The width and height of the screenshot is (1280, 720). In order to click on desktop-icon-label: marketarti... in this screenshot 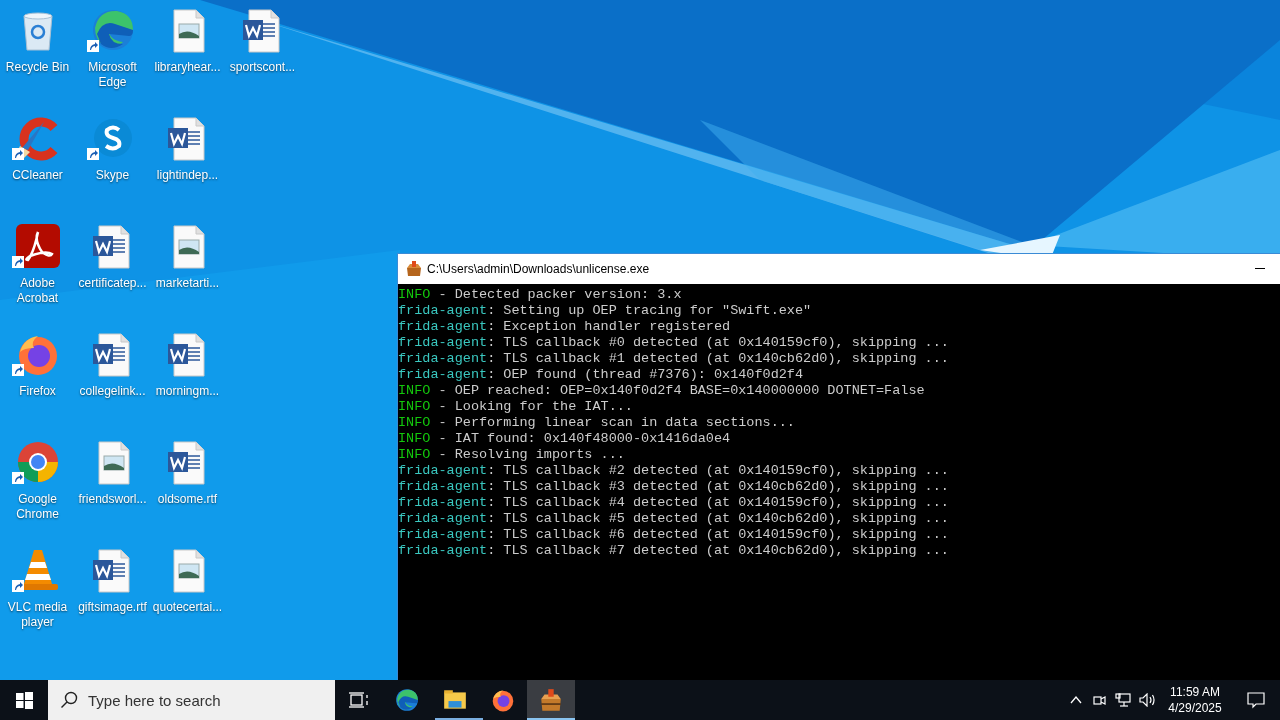, I will do `click(187, 283)`.